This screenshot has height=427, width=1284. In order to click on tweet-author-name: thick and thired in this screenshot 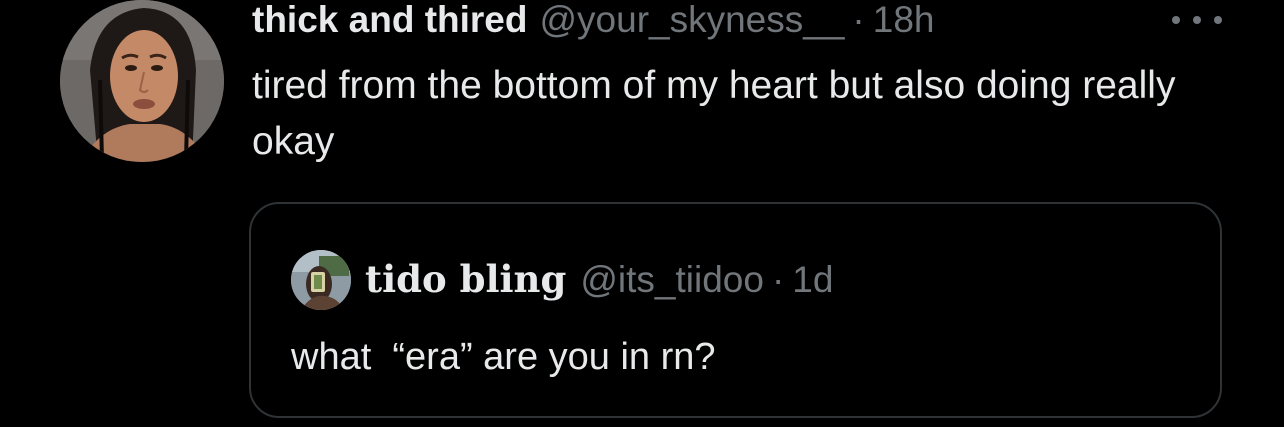, I will do `click(389, 20)`.